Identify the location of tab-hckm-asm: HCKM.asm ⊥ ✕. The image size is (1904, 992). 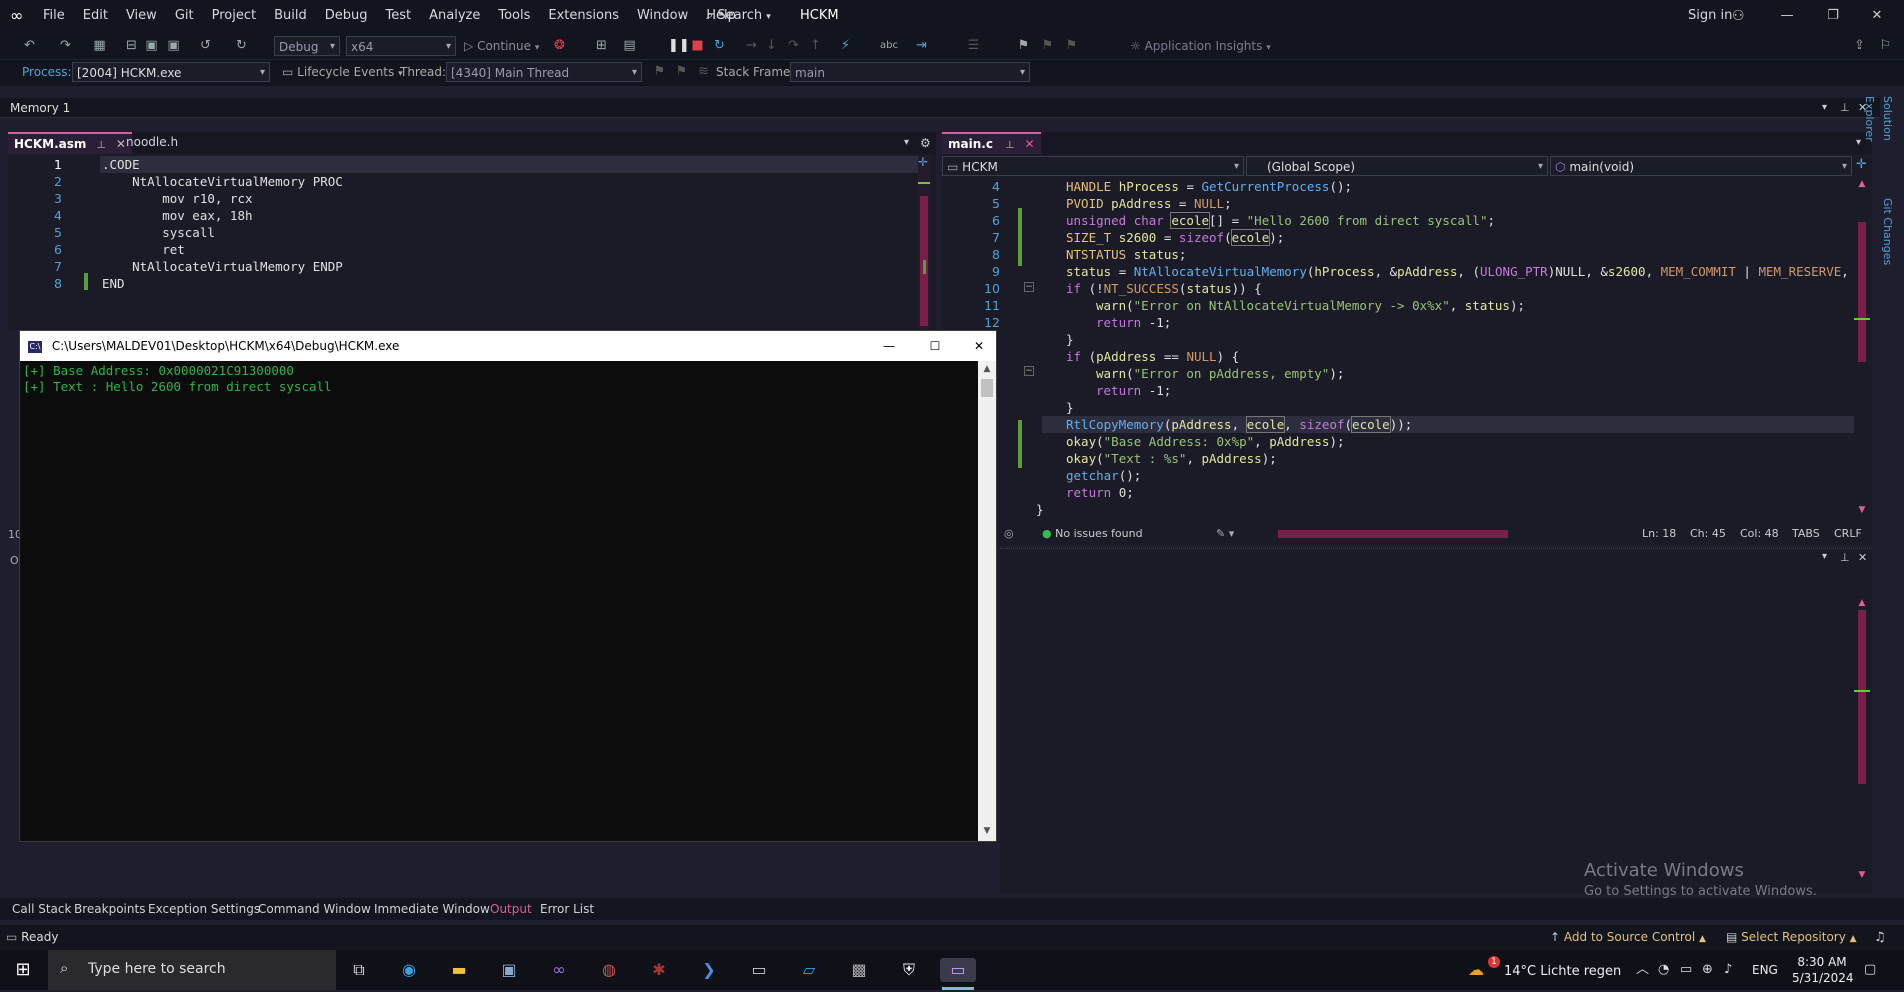
(70, 143).